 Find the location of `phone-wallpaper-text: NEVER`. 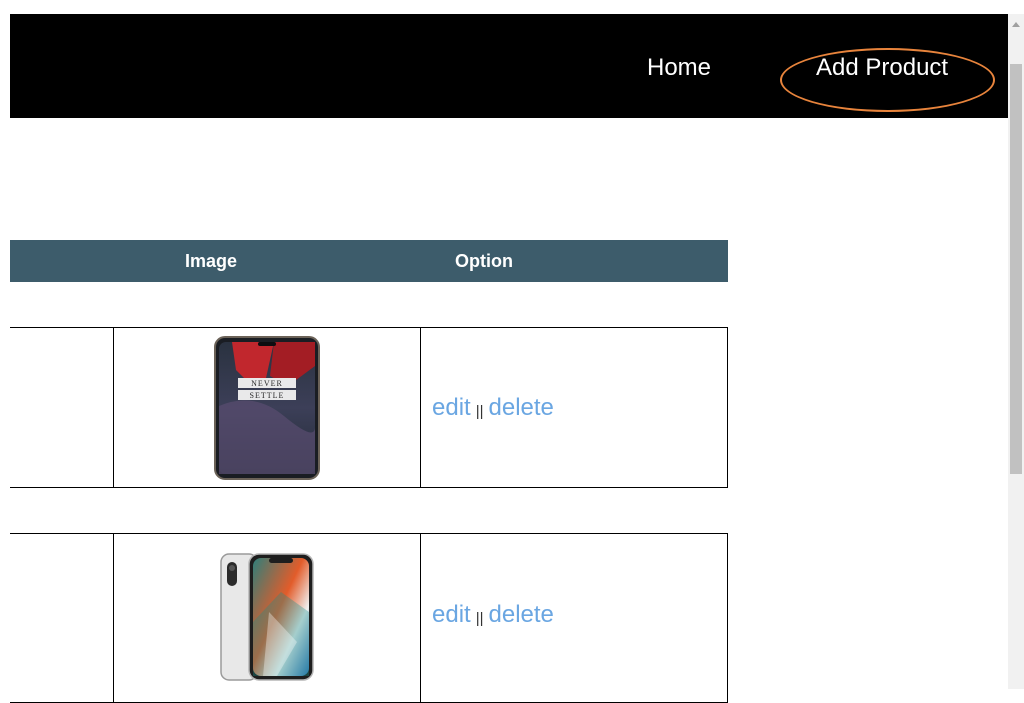

phone-wallpaper-text: NEVER is located at coordinates (267, 383).